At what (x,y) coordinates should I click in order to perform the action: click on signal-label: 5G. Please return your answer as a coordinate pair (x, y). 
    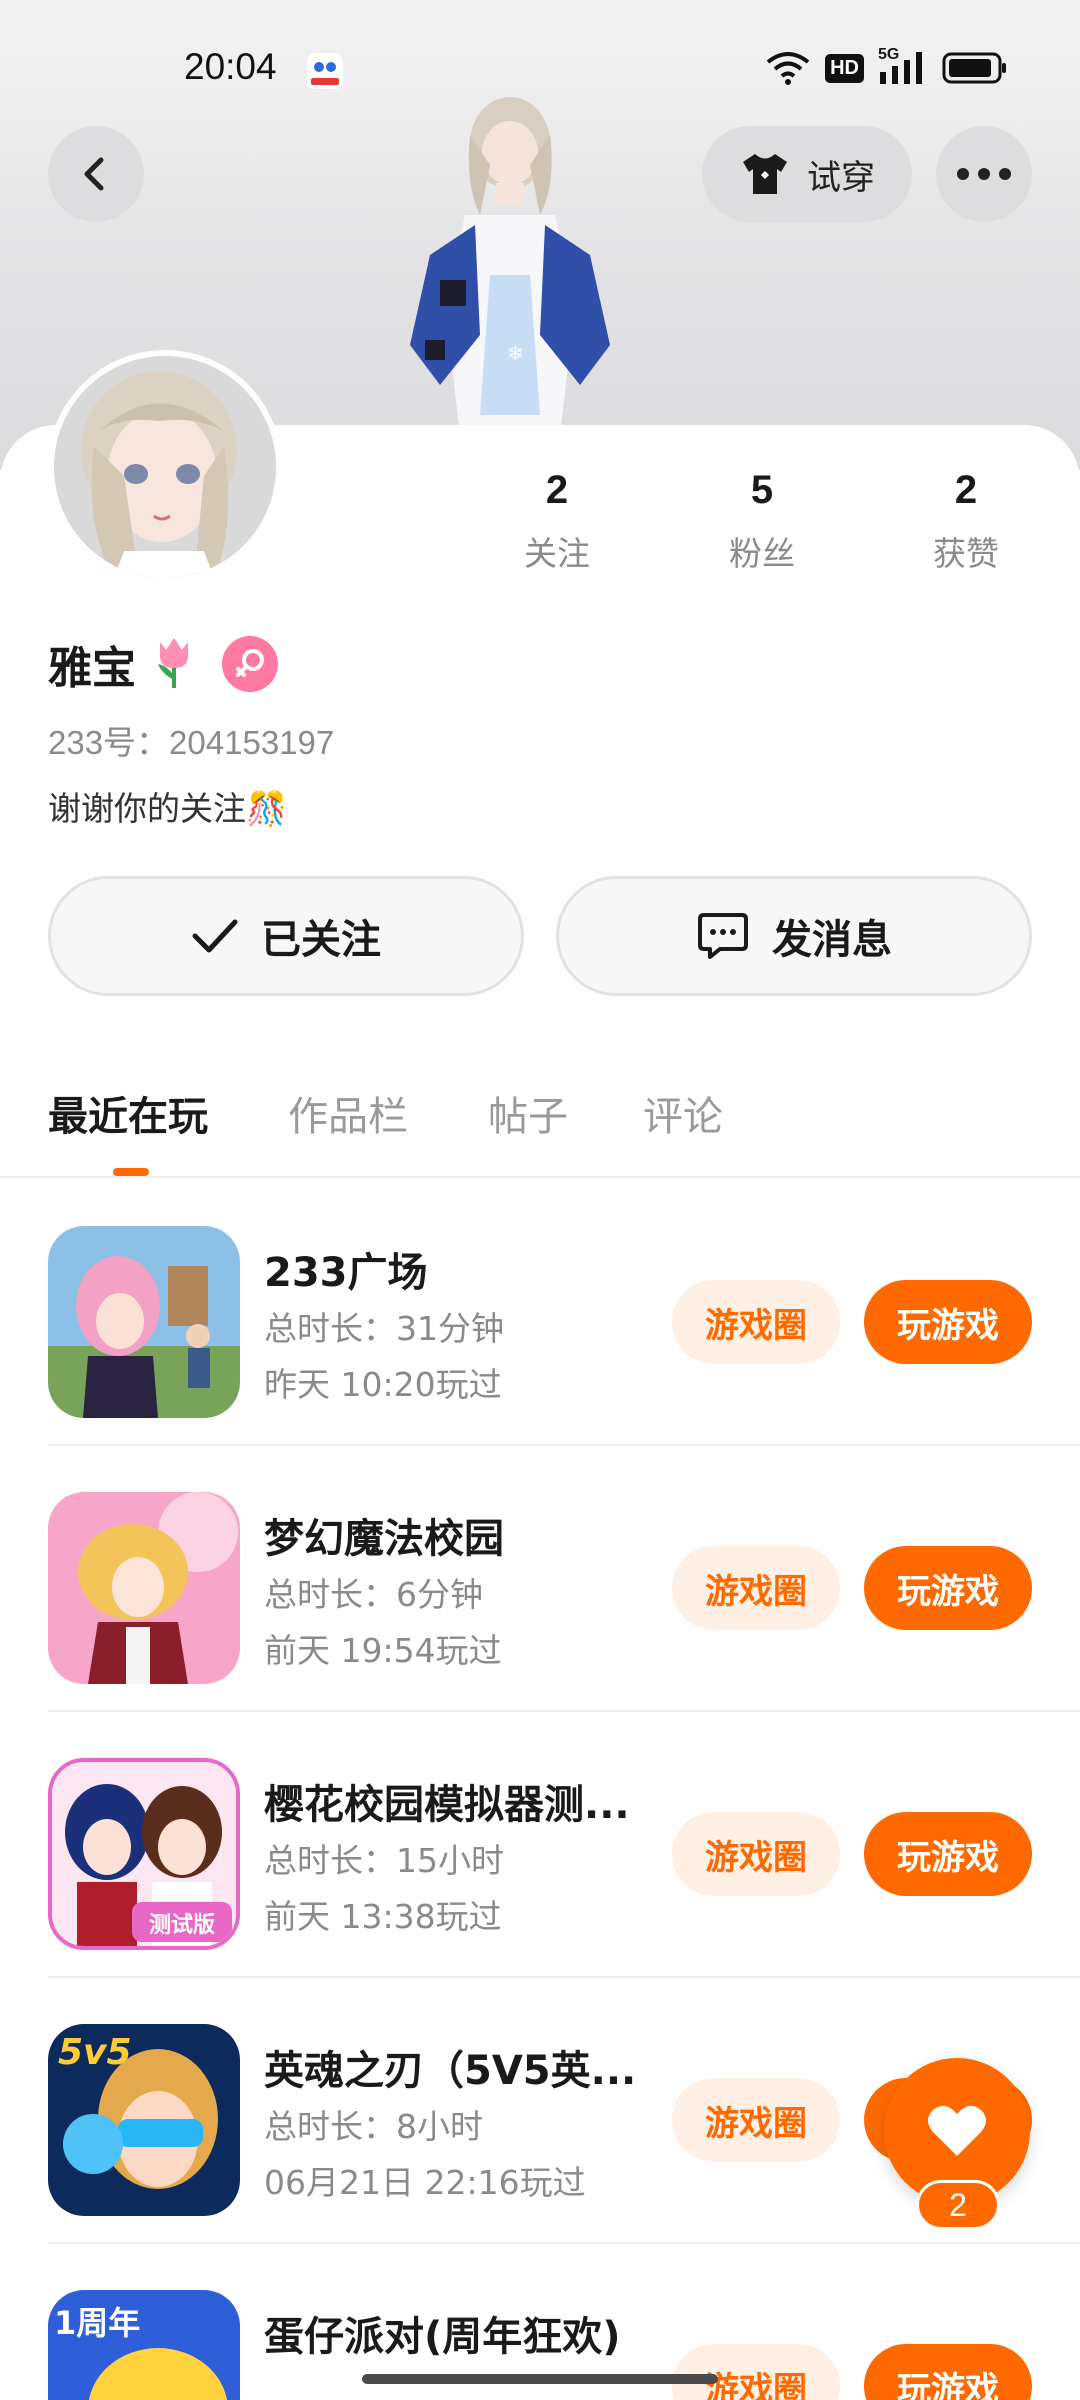
    Looking at the image, I should click on (889, 54).